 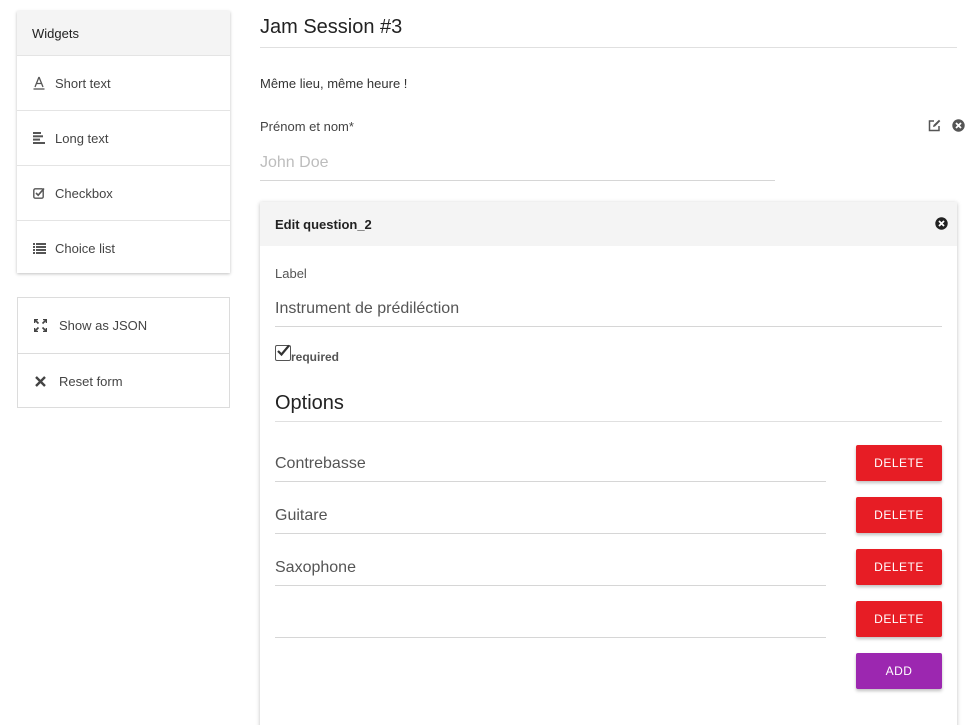 I want to click on show-json-button: Show as JSON, so click(x=123, y=325).